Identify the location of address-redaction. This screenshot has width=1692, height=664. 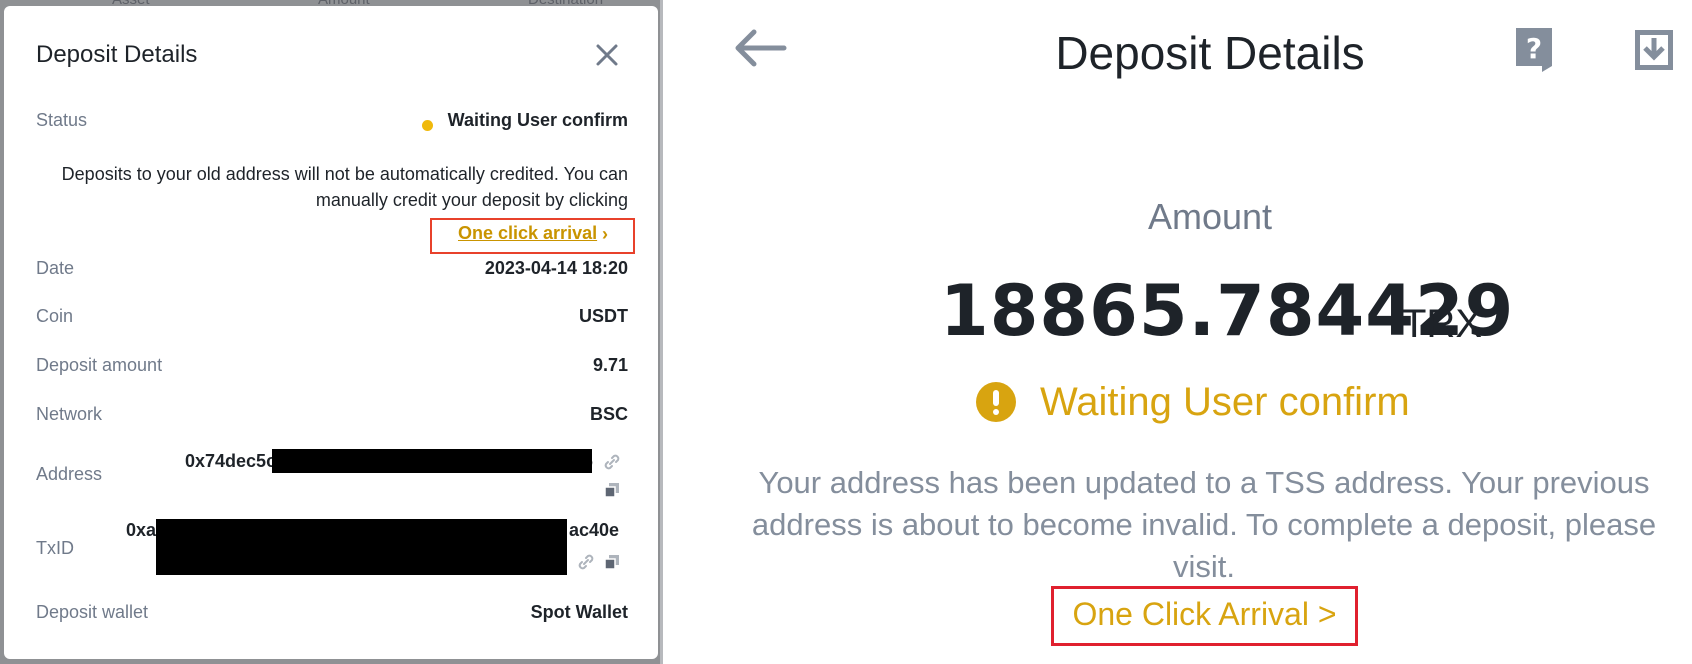
(432, 461).